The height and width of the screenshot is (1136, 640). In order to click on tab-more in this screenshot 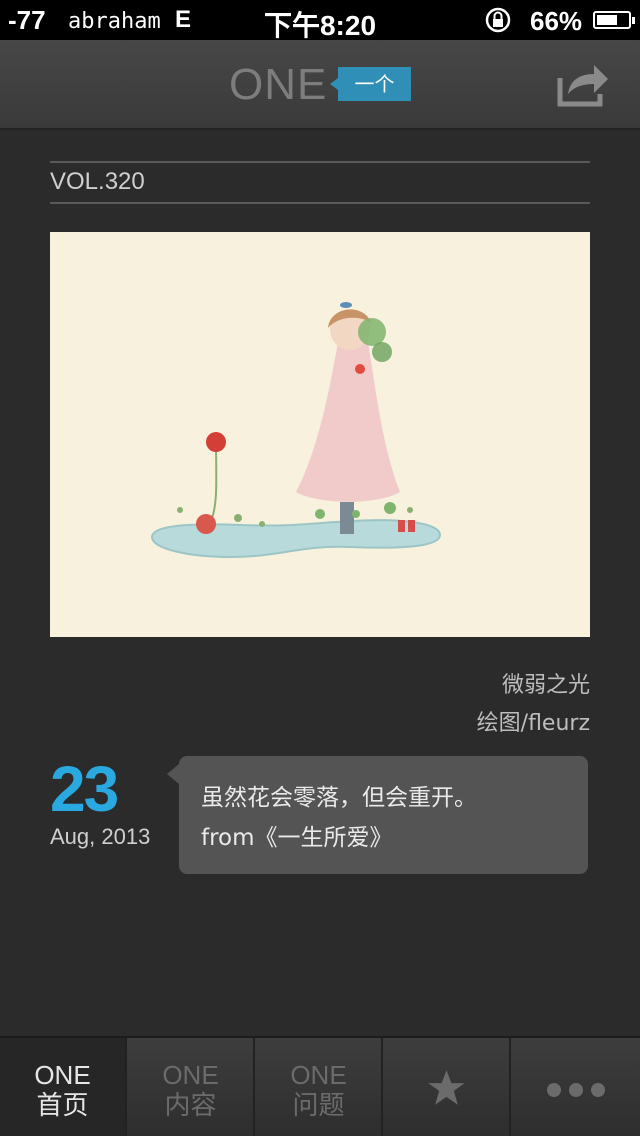, I will do `click(576, 1087)`.